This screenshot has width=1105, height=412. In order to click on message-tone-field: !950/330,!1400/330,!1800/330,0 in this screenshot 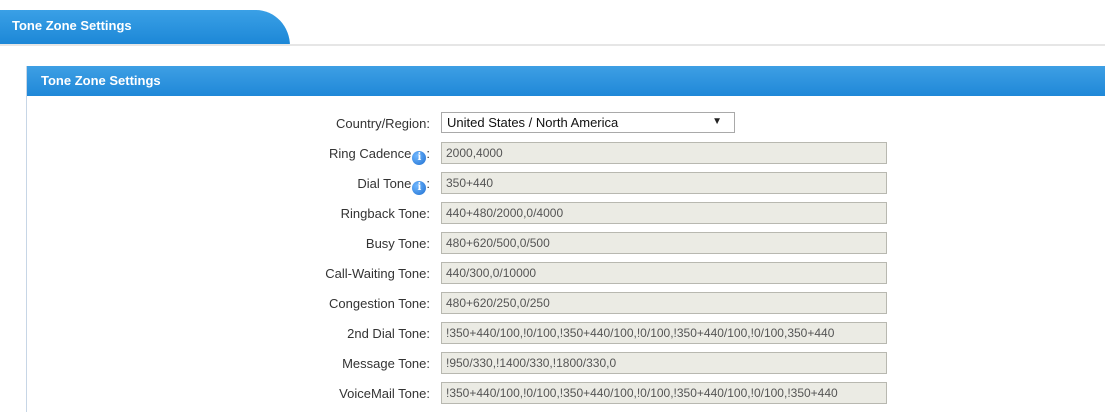, I will do `click(664, 363)`.